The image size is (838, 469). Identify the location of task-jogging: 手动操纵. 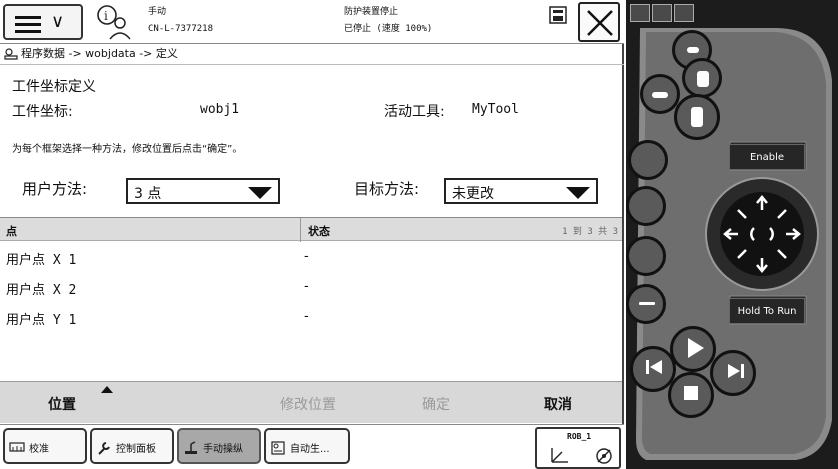
(219, 446).